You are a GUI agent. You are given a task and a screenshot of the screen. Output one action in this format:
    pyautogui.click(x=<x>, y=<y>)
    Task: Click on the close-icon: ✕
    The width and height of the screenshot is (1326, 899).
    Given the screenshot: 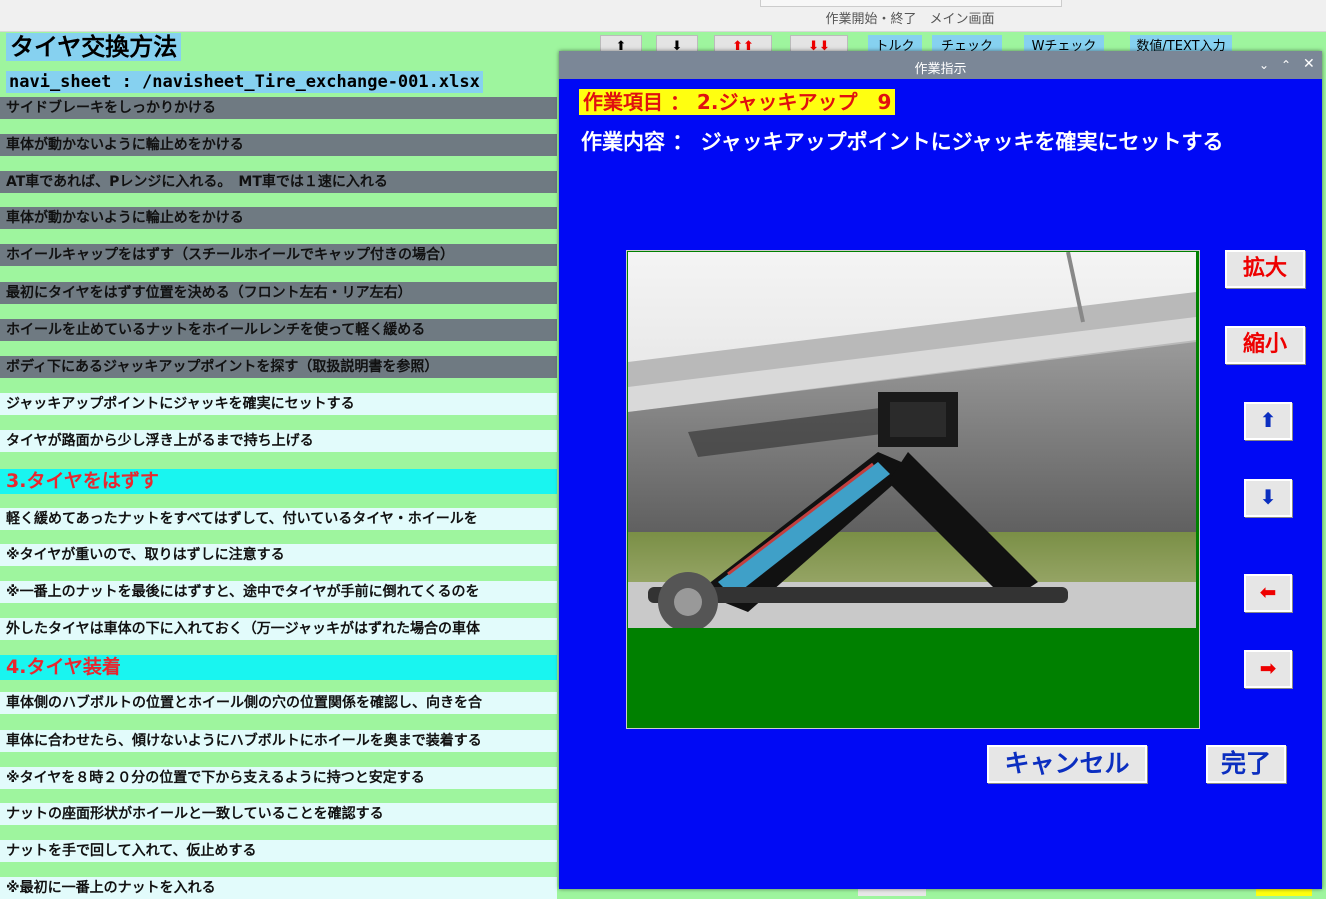 What is the action you would take?
    pyautogui.click(x=1309, y=64)
    